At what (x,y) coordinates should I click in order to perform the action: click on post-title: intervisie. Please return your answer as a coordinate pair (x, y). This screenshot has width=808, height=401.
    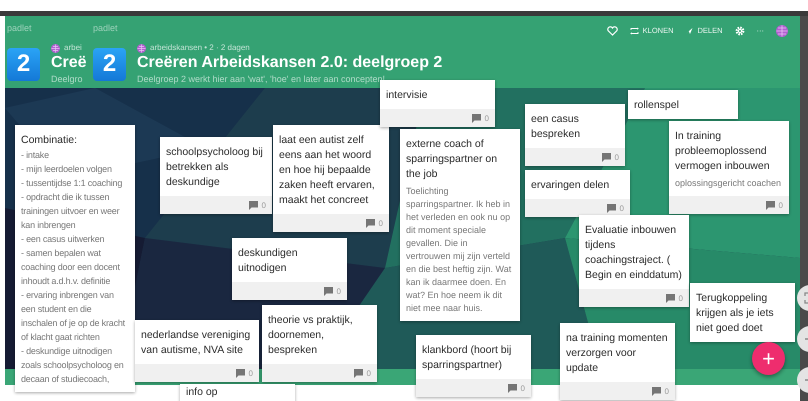
    Looking at the image, I should click on (407, 95).